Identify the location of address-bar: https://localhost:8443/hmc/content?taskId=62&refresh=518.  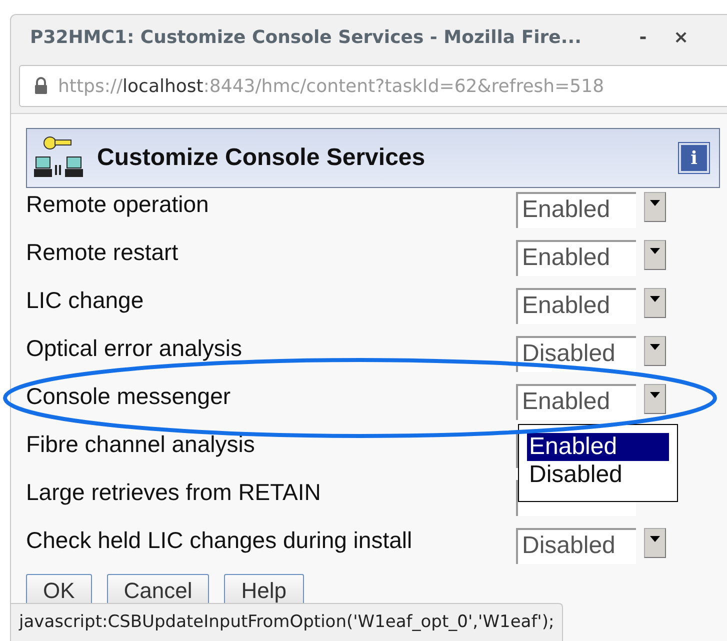
(373, 86).